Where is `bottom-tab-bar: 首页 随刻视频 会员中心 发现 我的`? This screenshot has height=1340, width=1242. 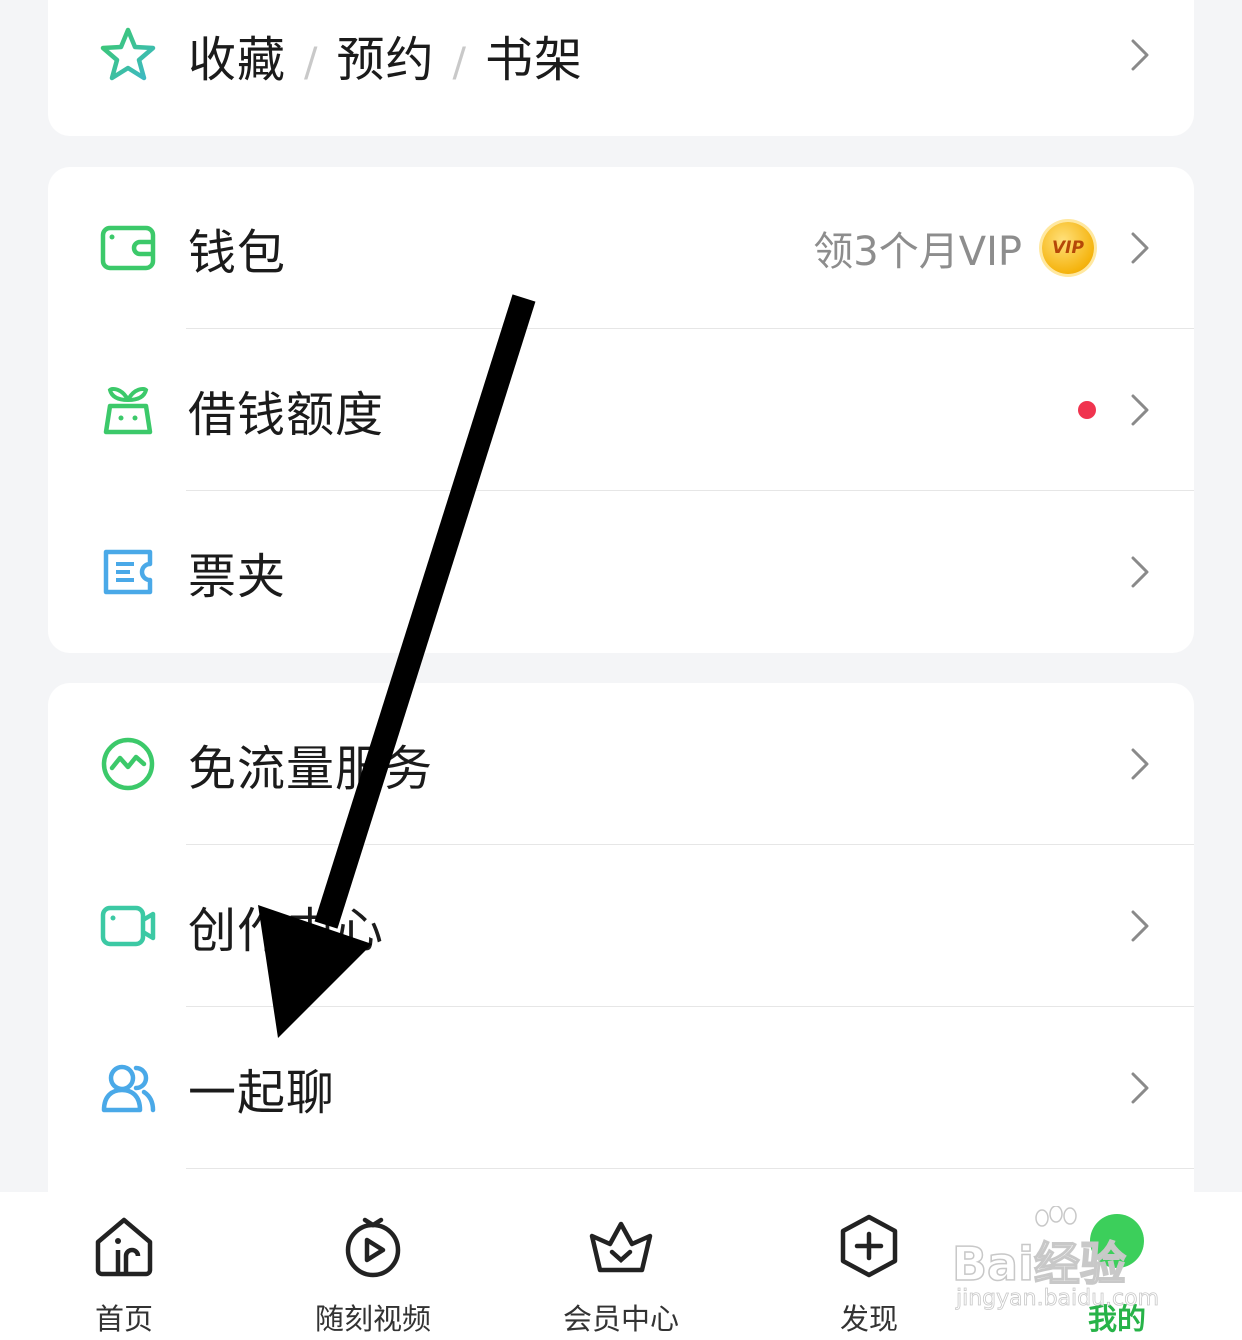 bottom-tab-bar: 首页 随刻视频 会员中心 发现 我的 is located at coordinates (621, 1266).